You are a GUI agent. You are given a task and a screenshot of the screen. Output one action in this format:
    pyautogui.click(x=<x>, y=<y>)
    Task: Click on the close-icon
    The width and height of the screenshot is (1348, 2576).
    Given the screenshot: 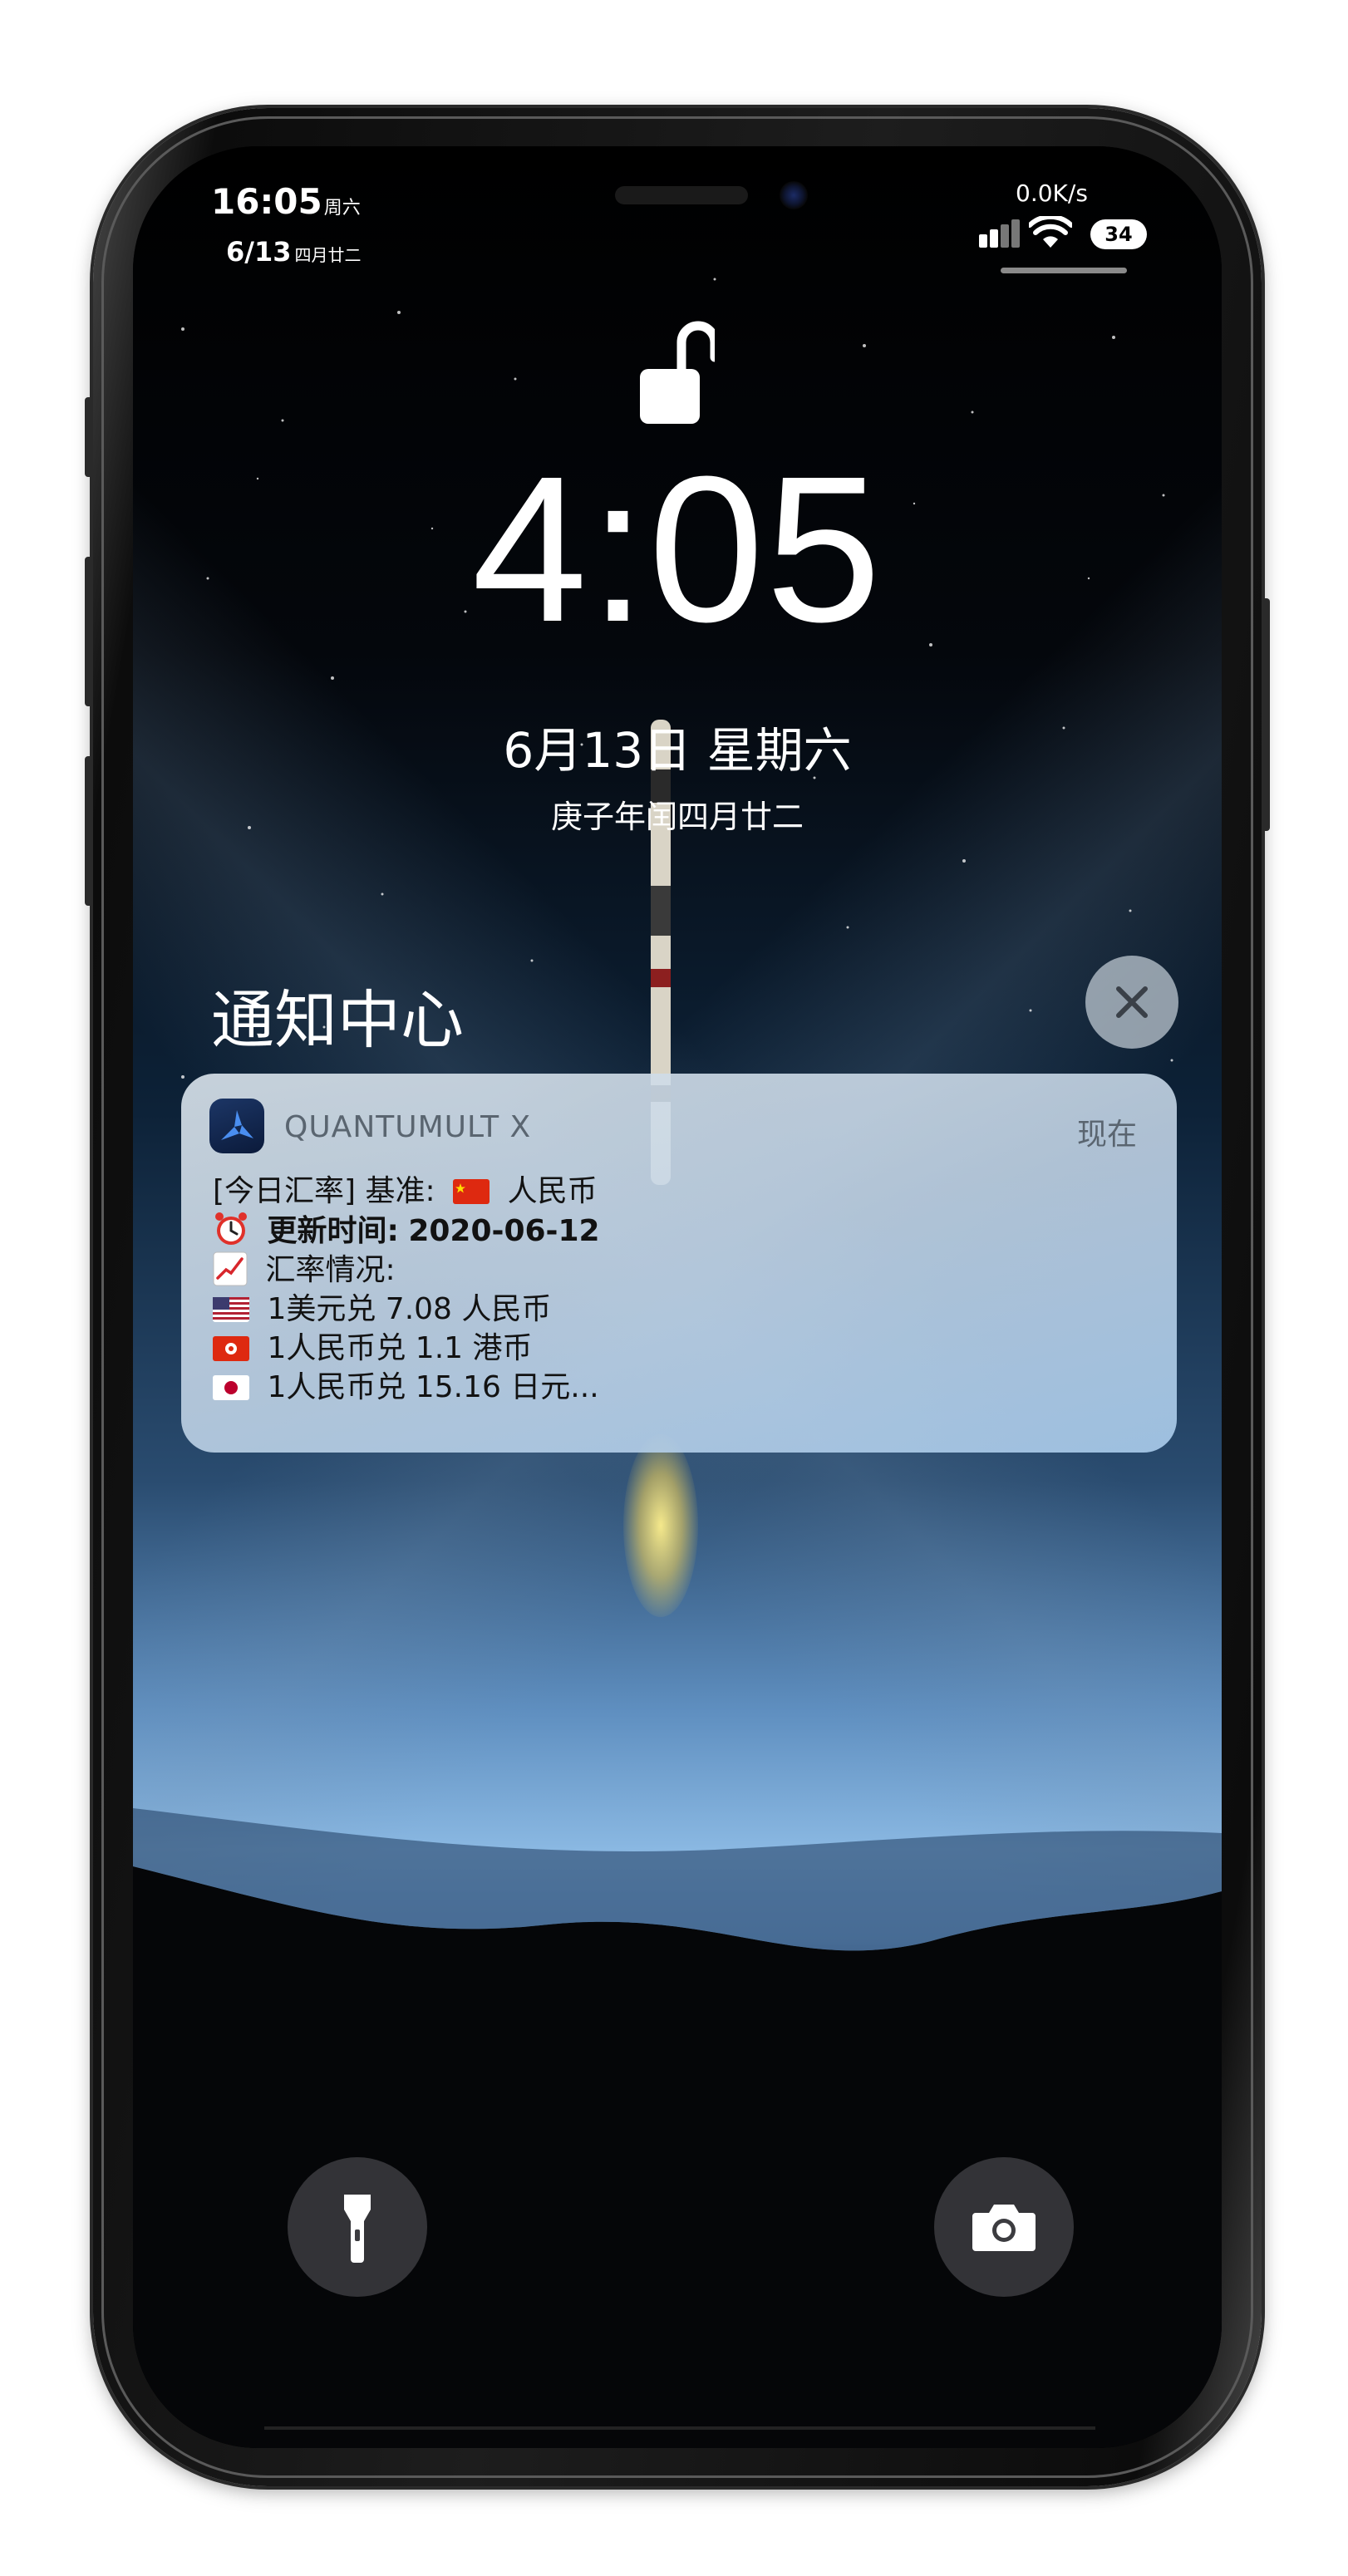 What is the action you would take?
    pyautogui.click(x=1132, y=1002)
    